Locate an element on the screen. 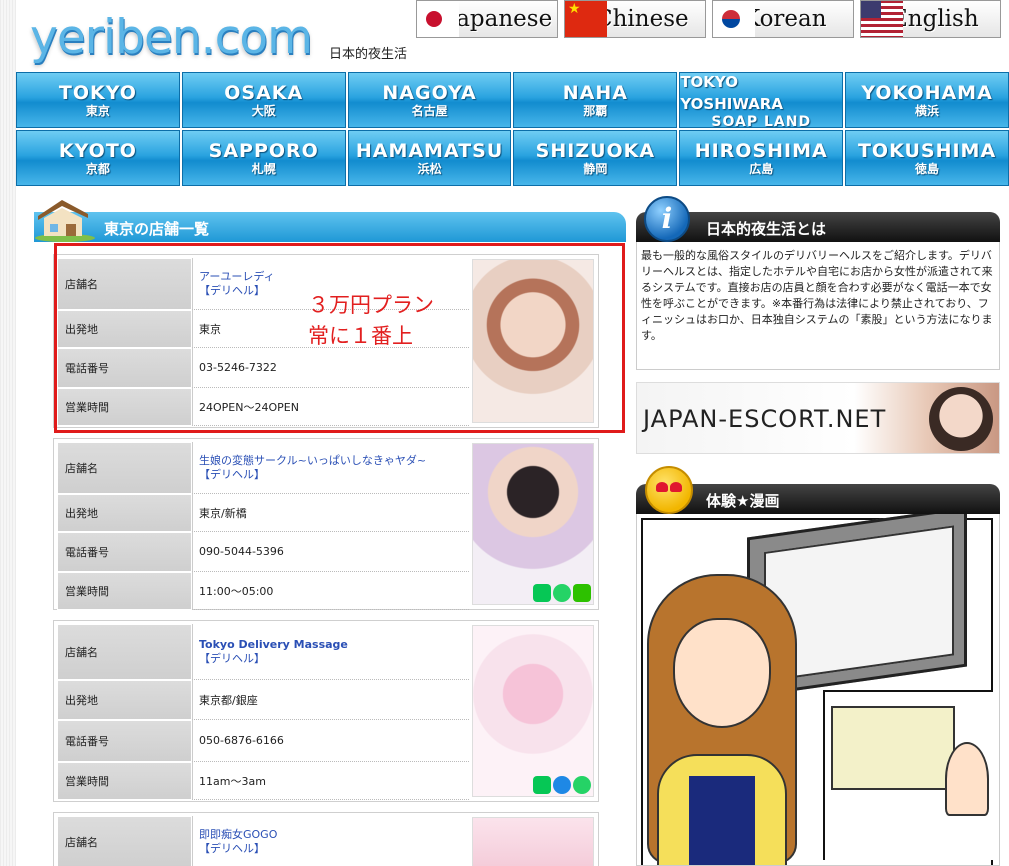  lang-chinese-button: ★ Chinese is located at coordinates (635, 19).